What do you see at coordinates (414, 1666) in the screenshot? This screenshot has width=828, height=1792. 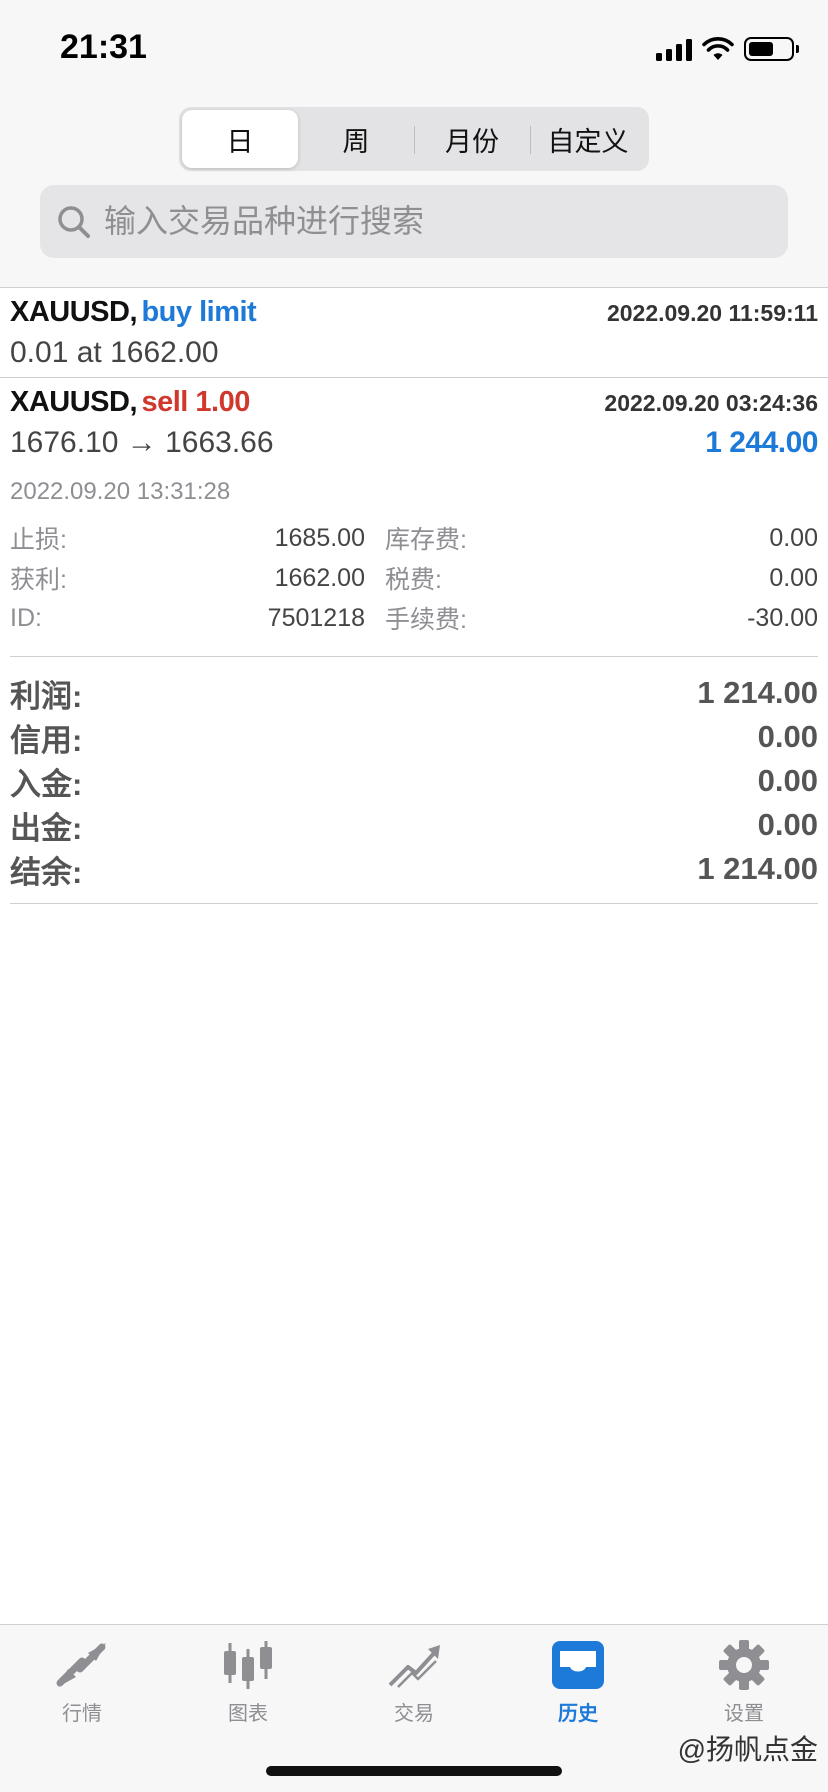 I see `trade-trend-icon` at bounding box center [414, 1666].